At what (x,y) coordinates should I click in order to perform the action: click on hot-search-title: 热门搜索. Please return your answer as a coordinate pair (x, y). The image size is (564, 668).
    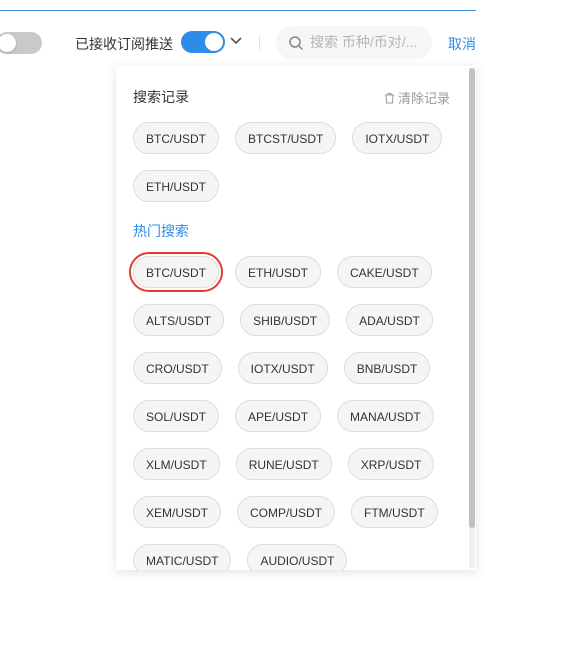
    Looking at the image, I should click on (161, 231).